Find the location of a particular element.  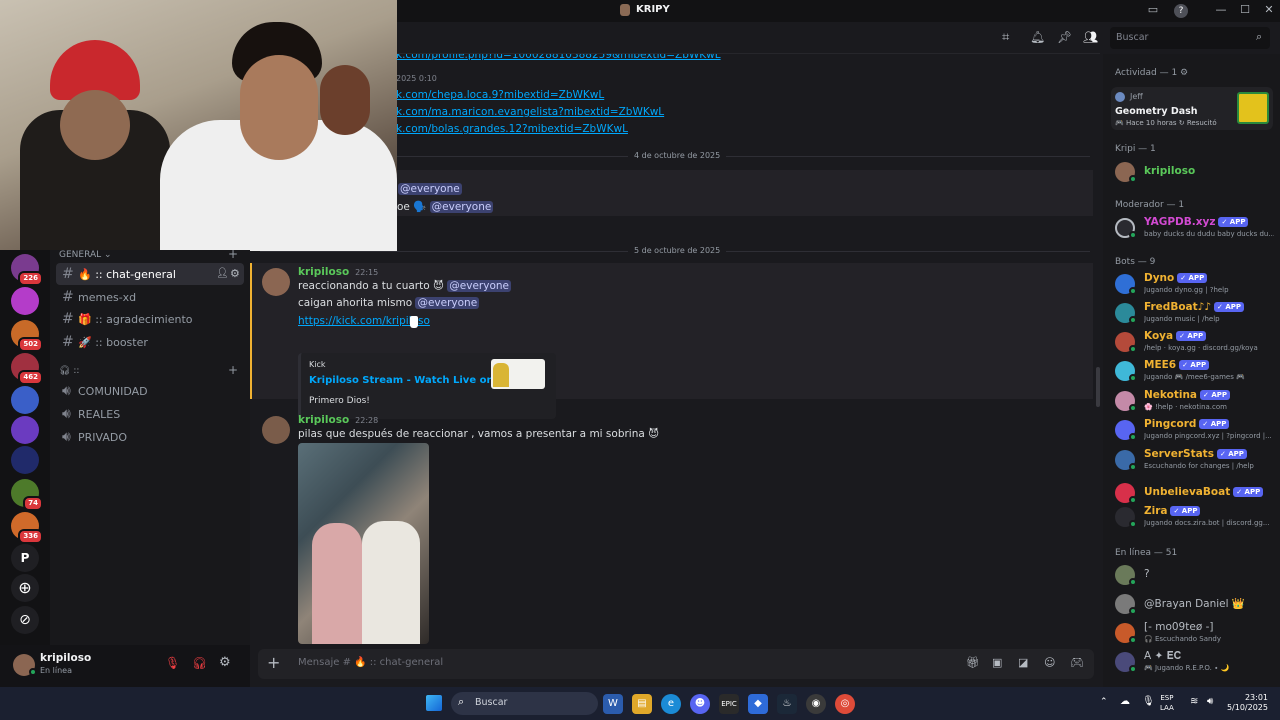

deafen-icon: 🎧︎ is located at coordinates (199, 663).